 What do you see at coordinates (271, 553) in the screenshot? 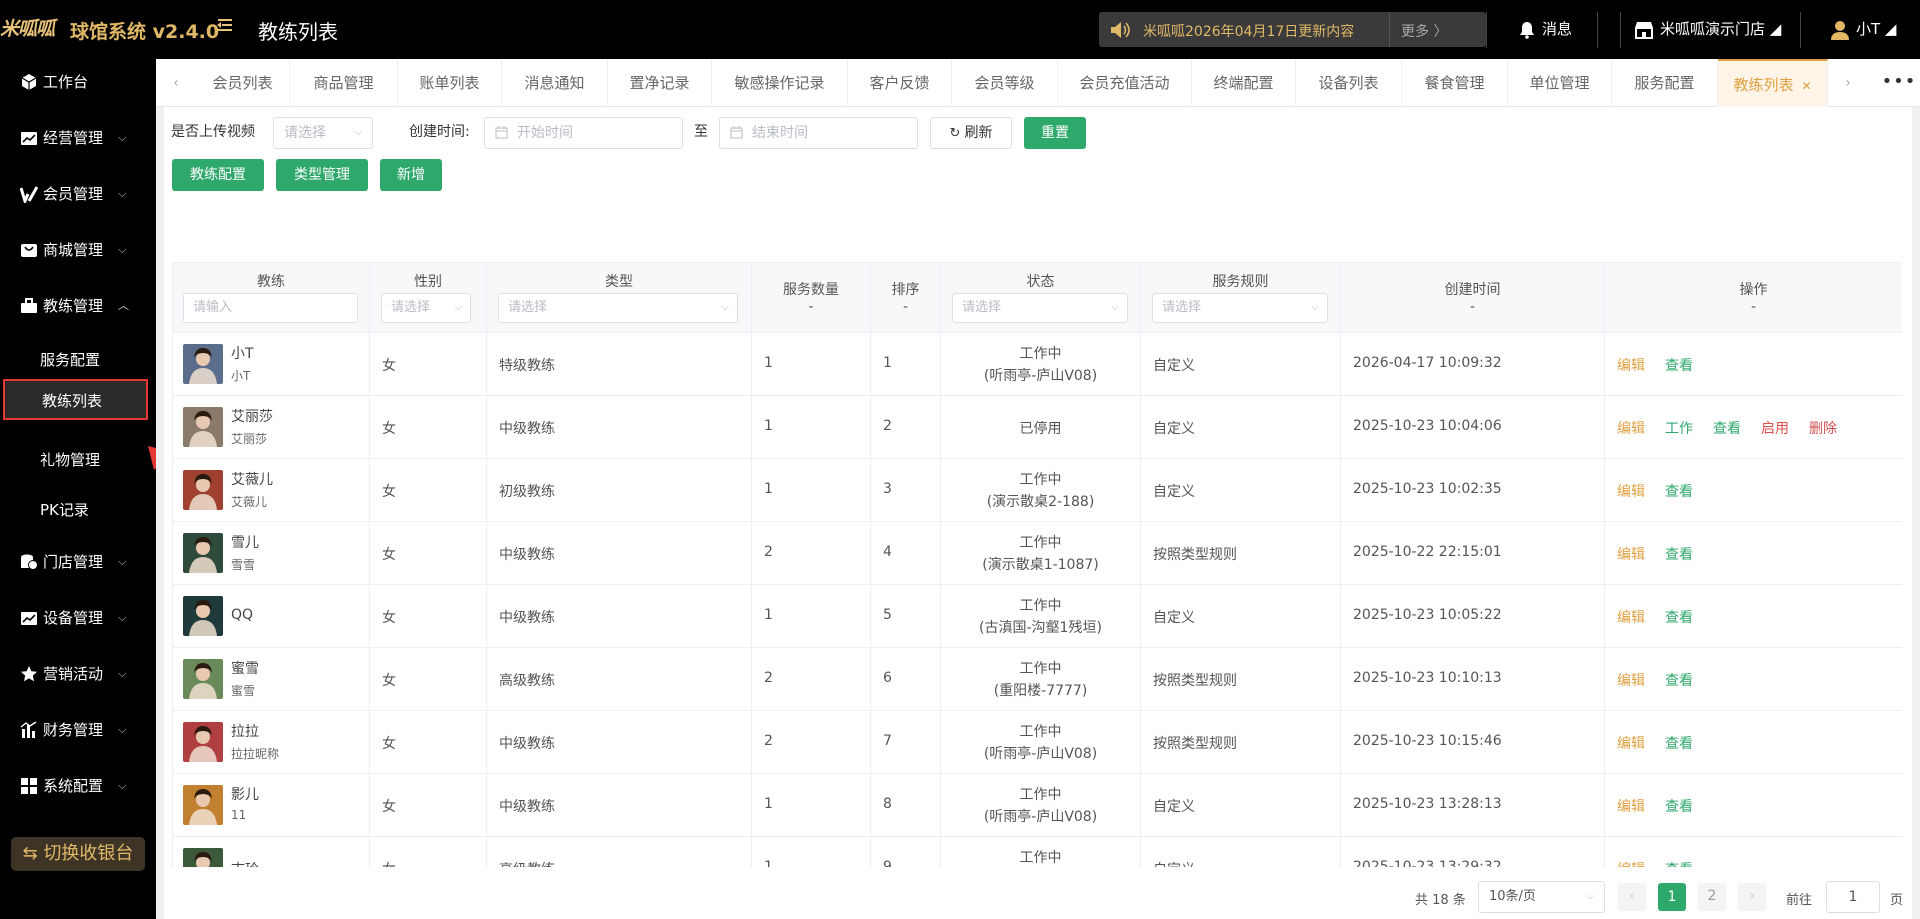
I see `coach-cell: 雪儿 雪雪` at bounding box center [271, 553].